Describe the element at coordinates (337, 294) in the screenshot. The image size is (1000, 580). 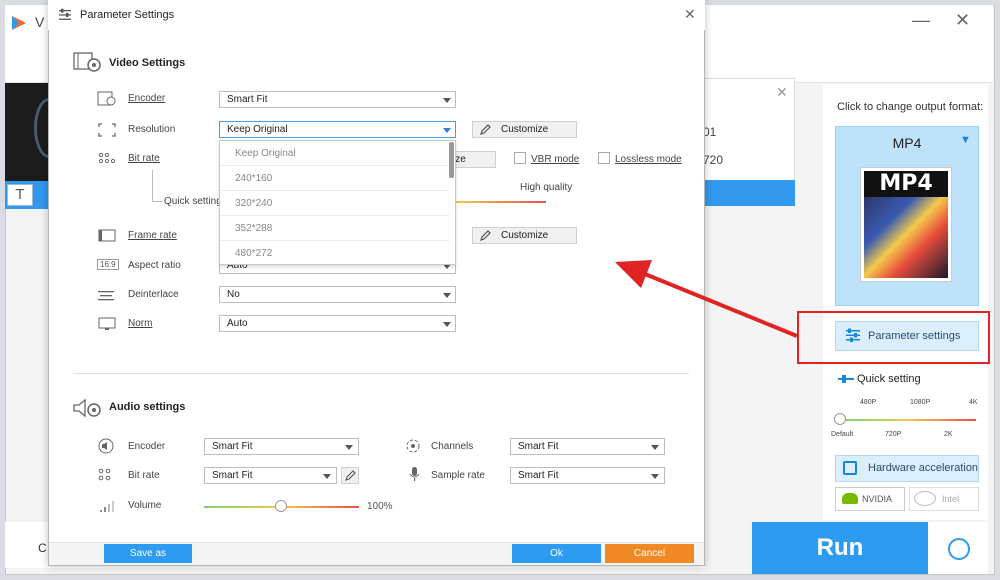
I see `deinterlace-select: No` at that location.